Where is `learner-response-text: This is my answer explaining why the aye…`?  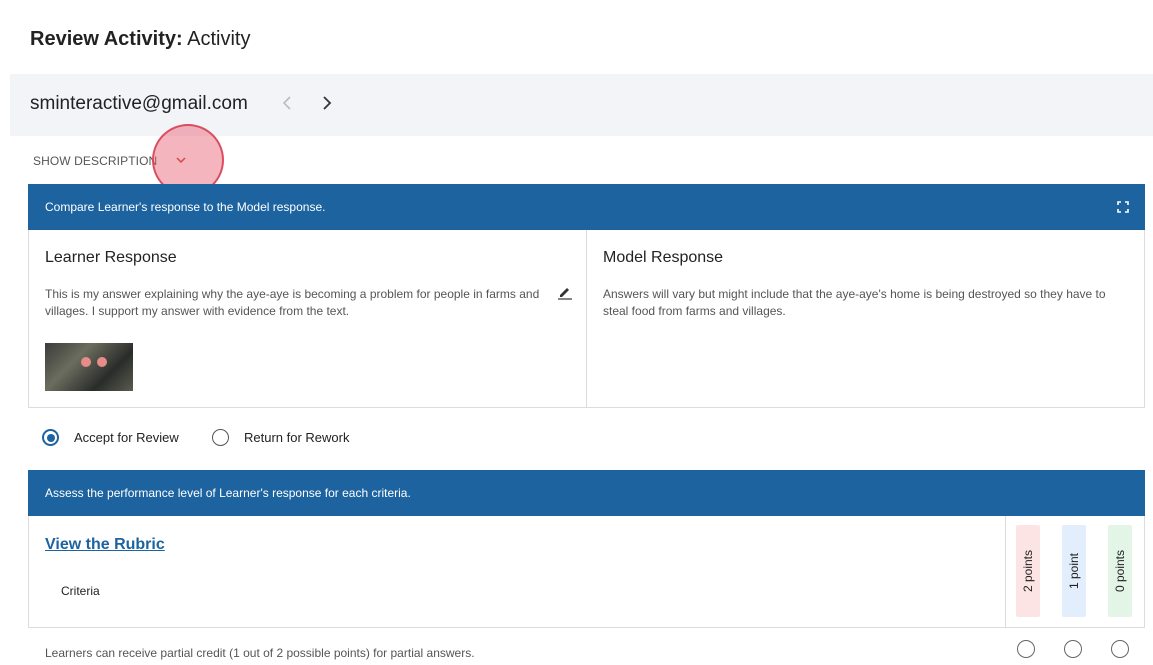
learner-response-text: This is my answer explaining why the aye… is located at coordinates (292, 302).